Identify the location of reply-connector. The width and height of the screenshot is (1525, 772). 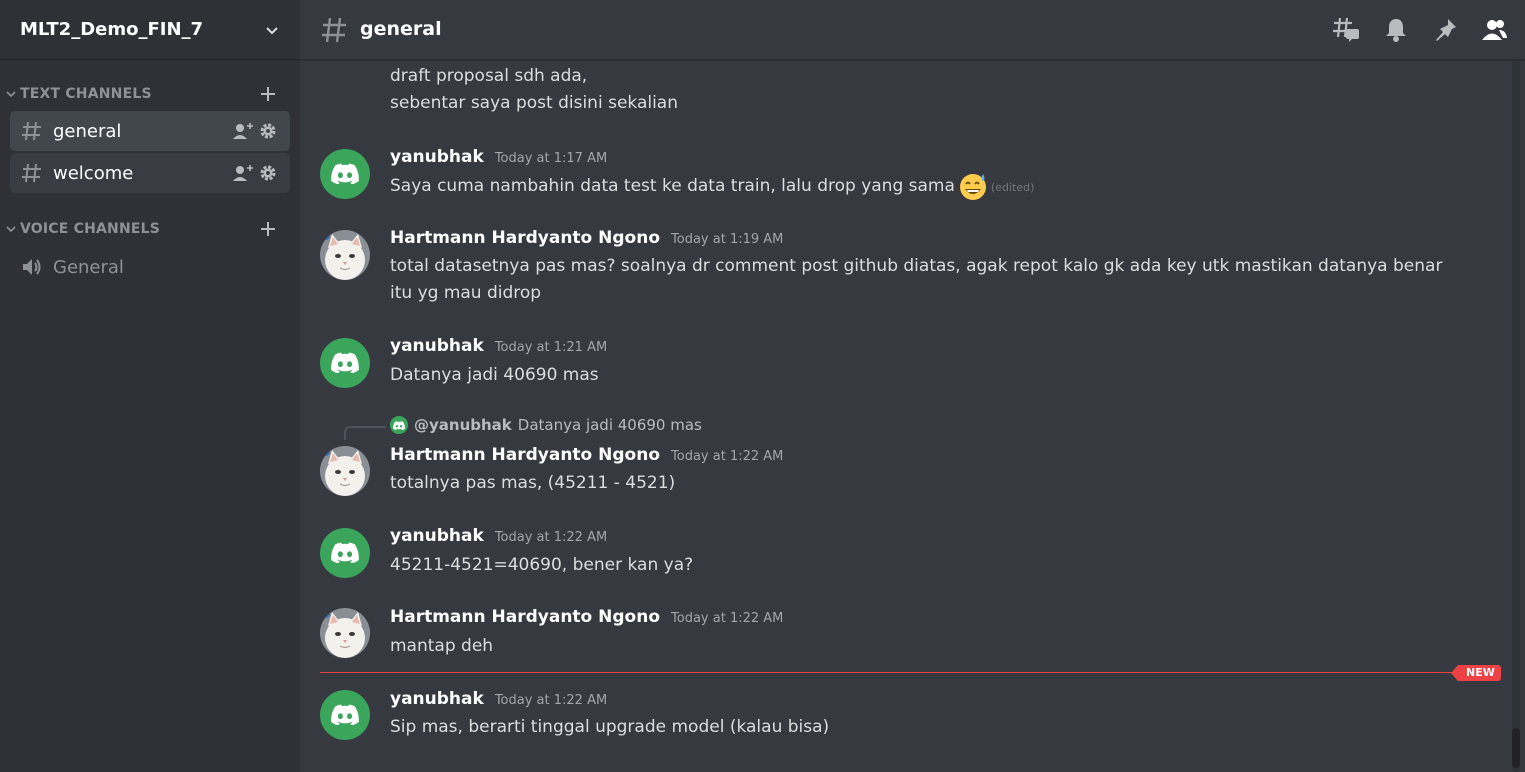
(365, 433).